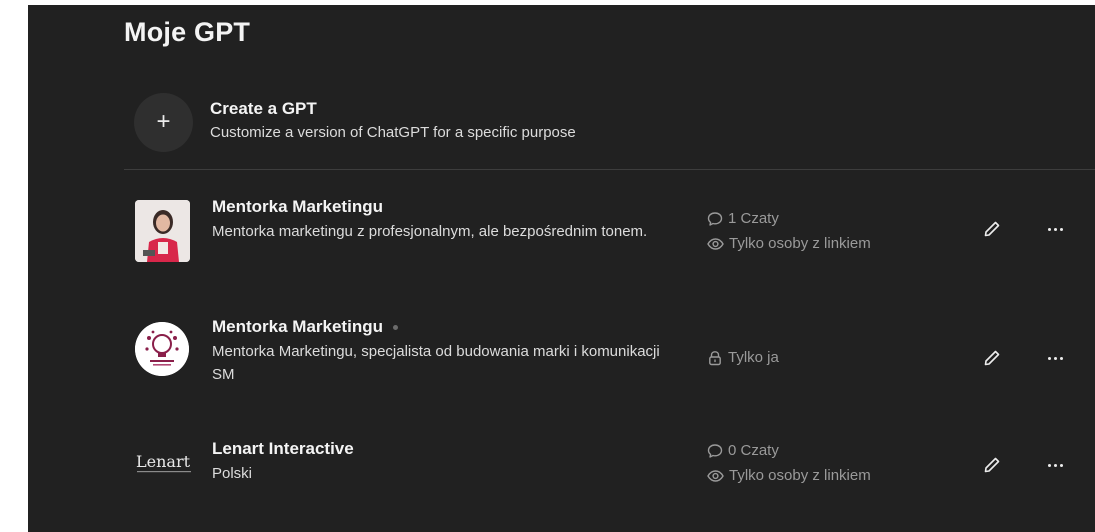 This screenshot has width=1095, height=532. Describe the element at coordinates (395, 328) in the screenshot. I see `status-dot` at that location.